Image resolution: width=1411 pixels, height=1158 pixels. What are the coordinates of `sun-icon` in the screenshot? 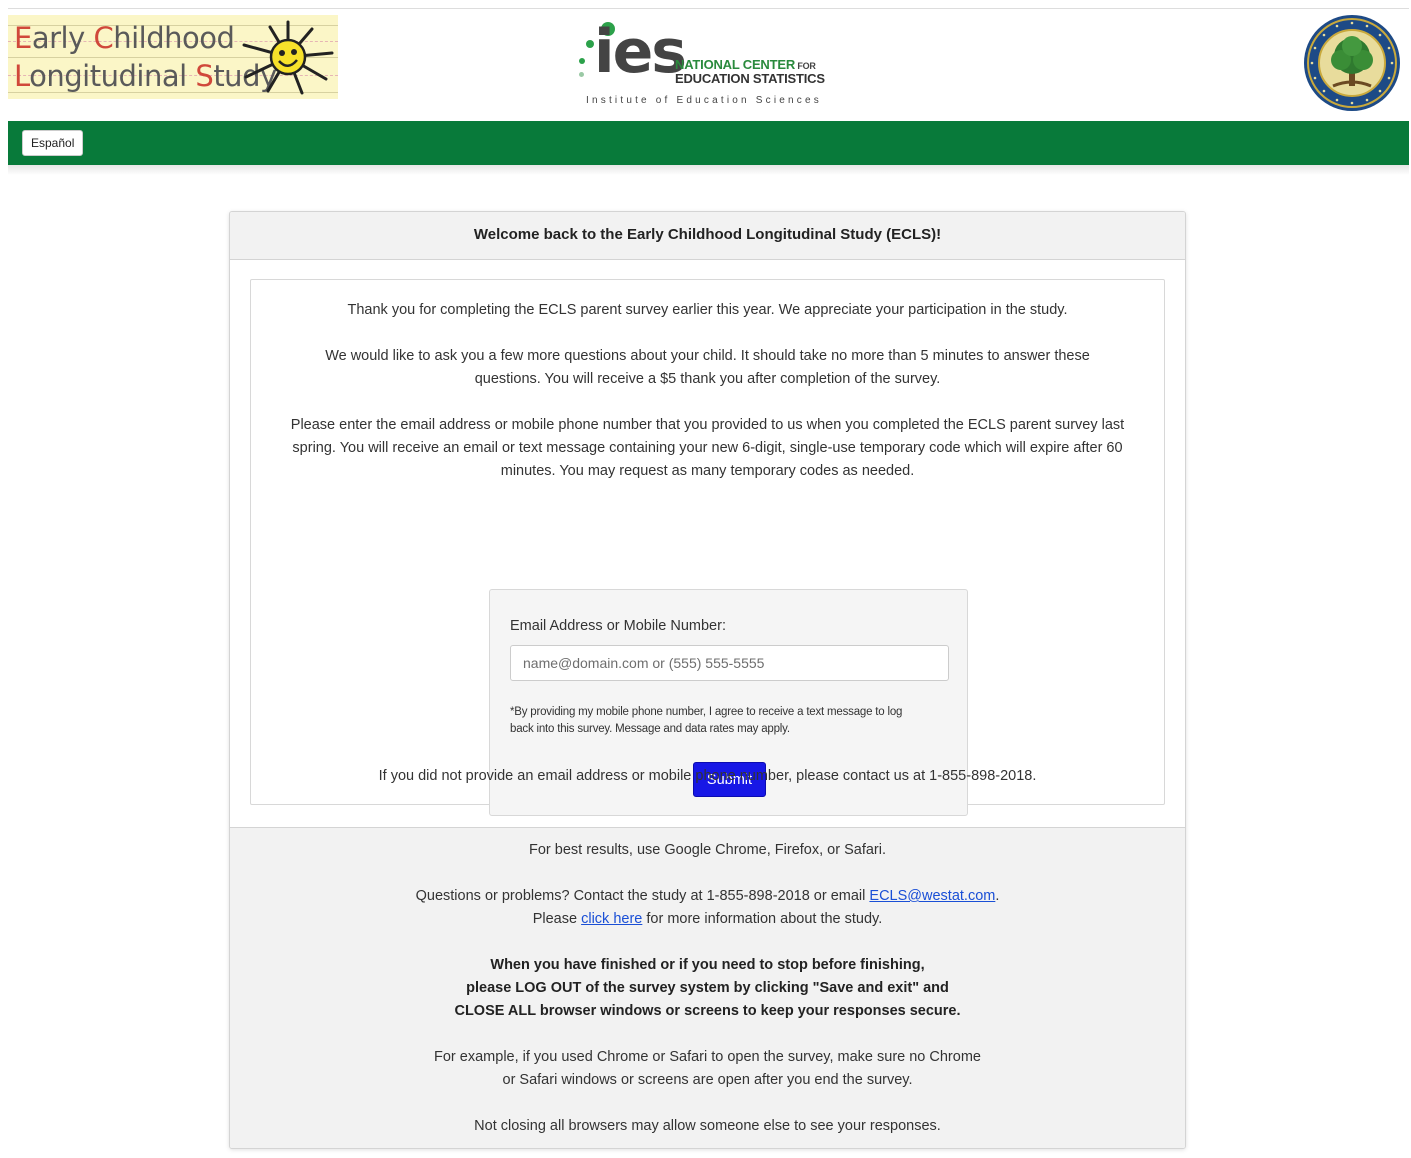 It's located at (288, 57).